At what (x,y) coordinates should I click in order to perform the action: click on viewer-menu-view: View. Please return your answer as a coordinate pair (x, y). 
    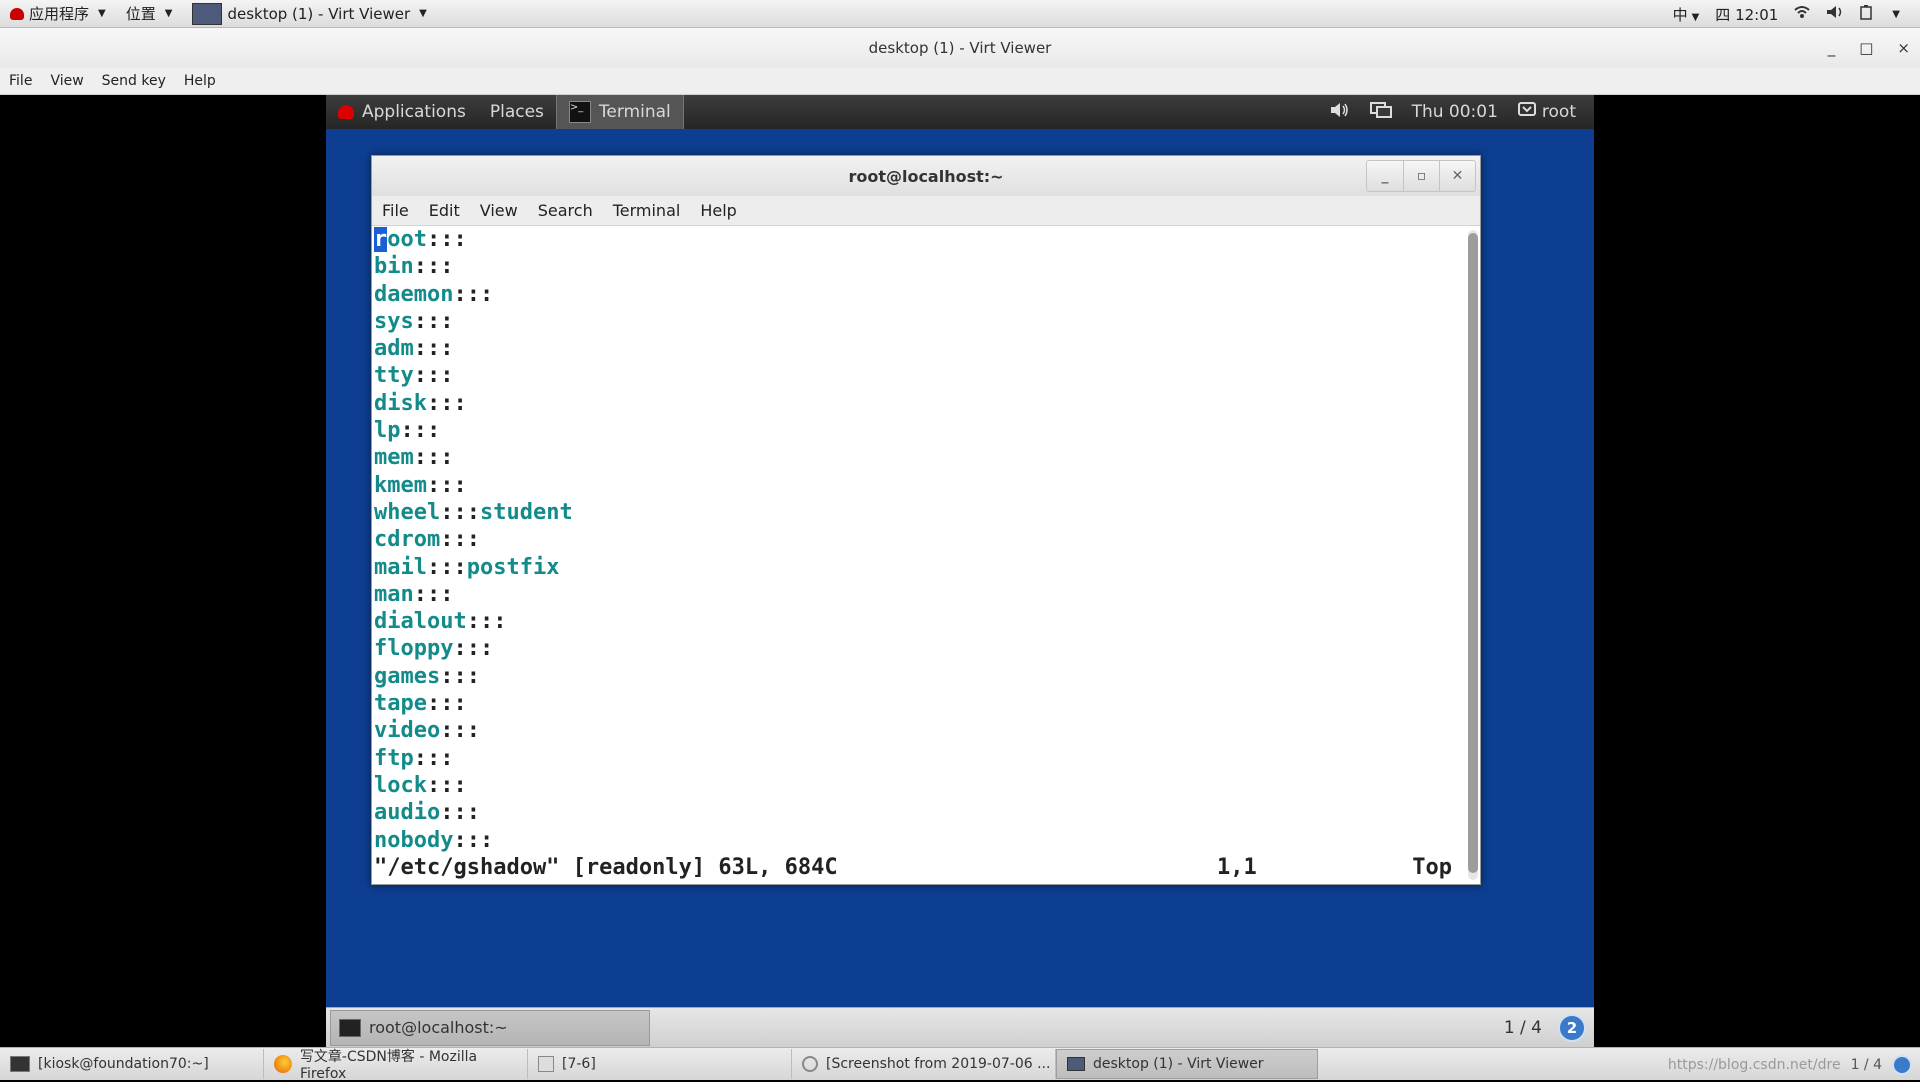
    Looking at the image, I should click on (66, 81).